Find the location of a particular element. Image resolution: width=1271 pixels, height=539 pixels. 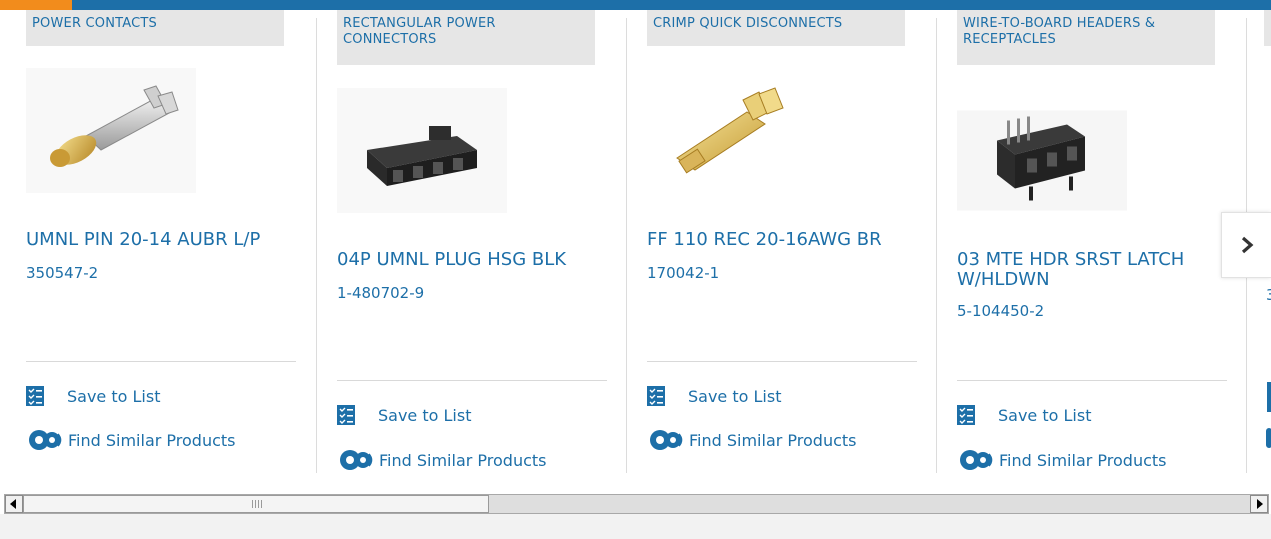

product-image-power-contact is located at coordinates (111, 130).